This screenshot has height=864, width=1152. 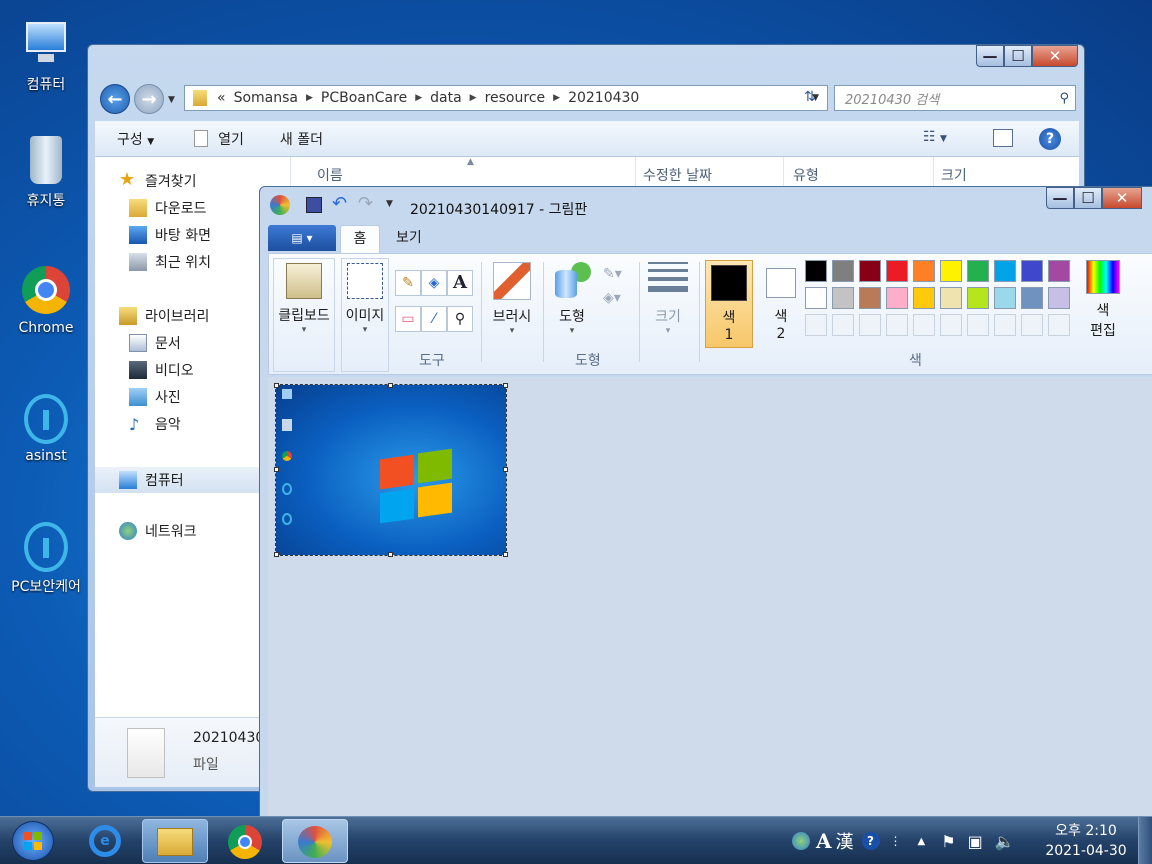 I want to click on maximize-button: ☐, so click(x=1018, y=56).